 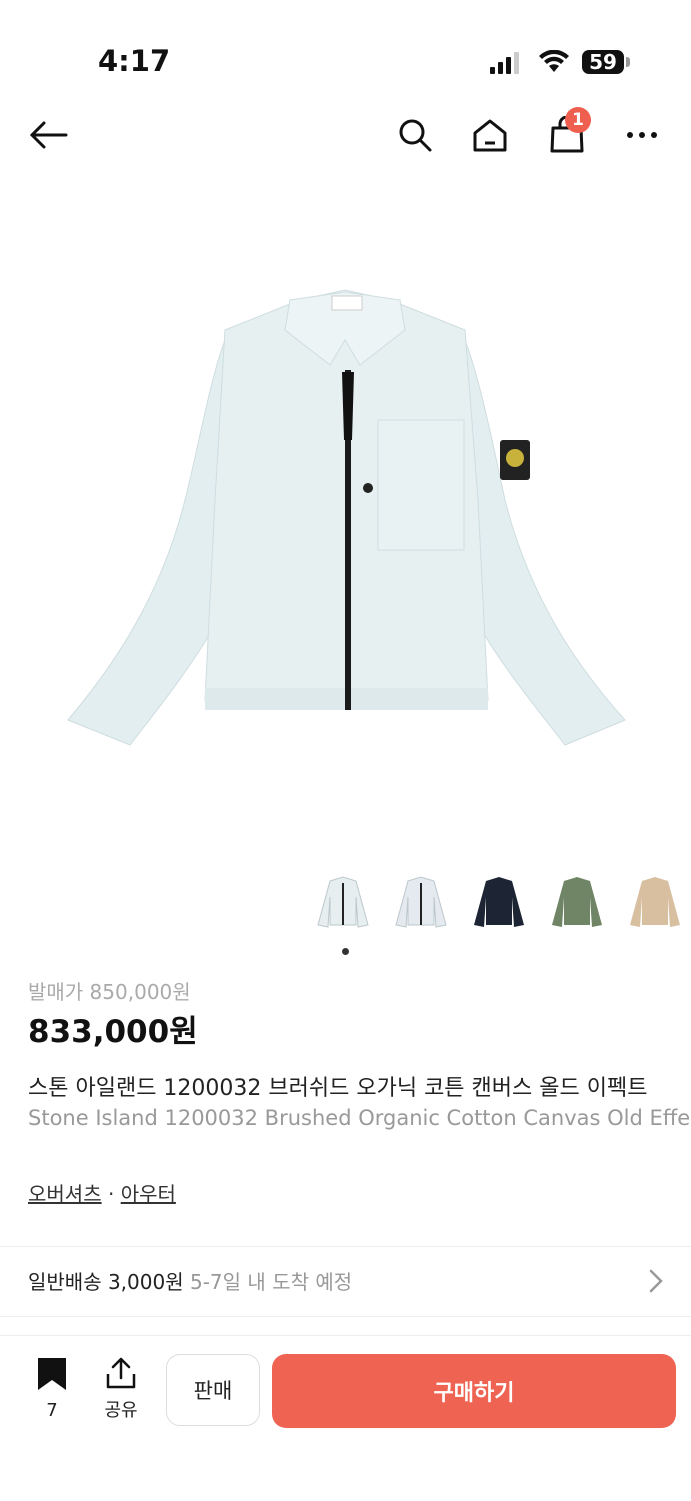 What do you see at coordinates (121, 1410) in the screenshot?
I see `share-label: 공유` at bounding box center [121, 1410].